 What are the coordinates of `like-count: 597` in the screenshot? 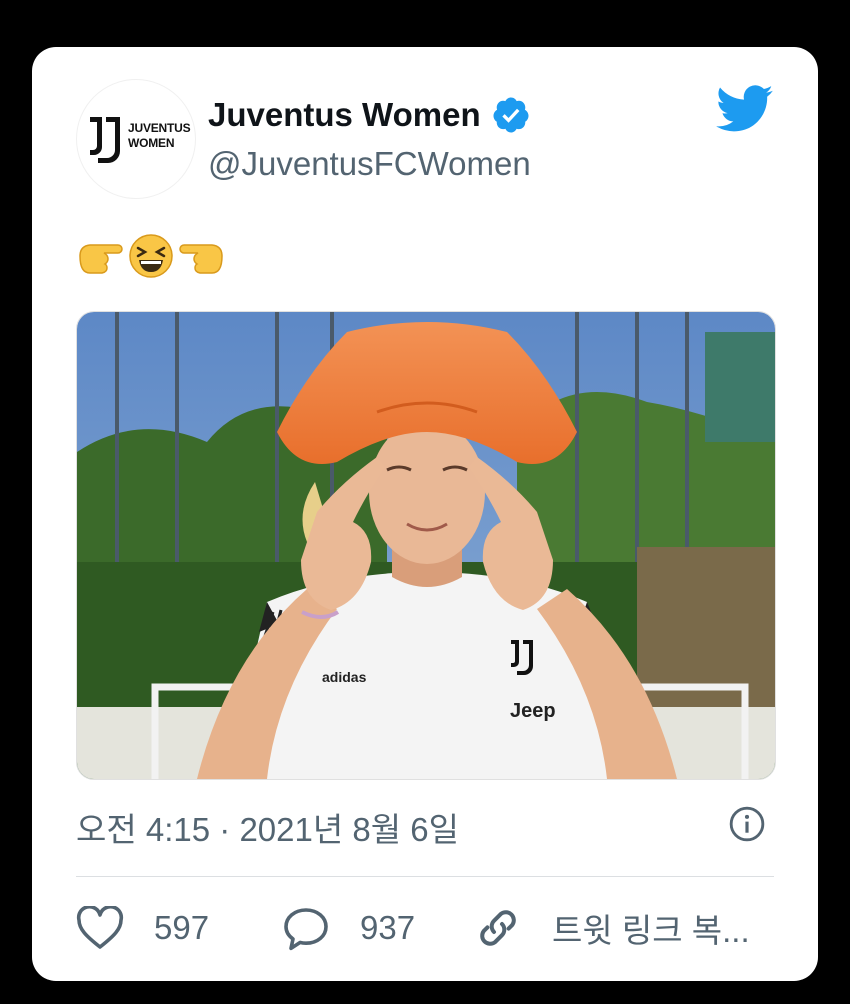 It's located at (182, 927).